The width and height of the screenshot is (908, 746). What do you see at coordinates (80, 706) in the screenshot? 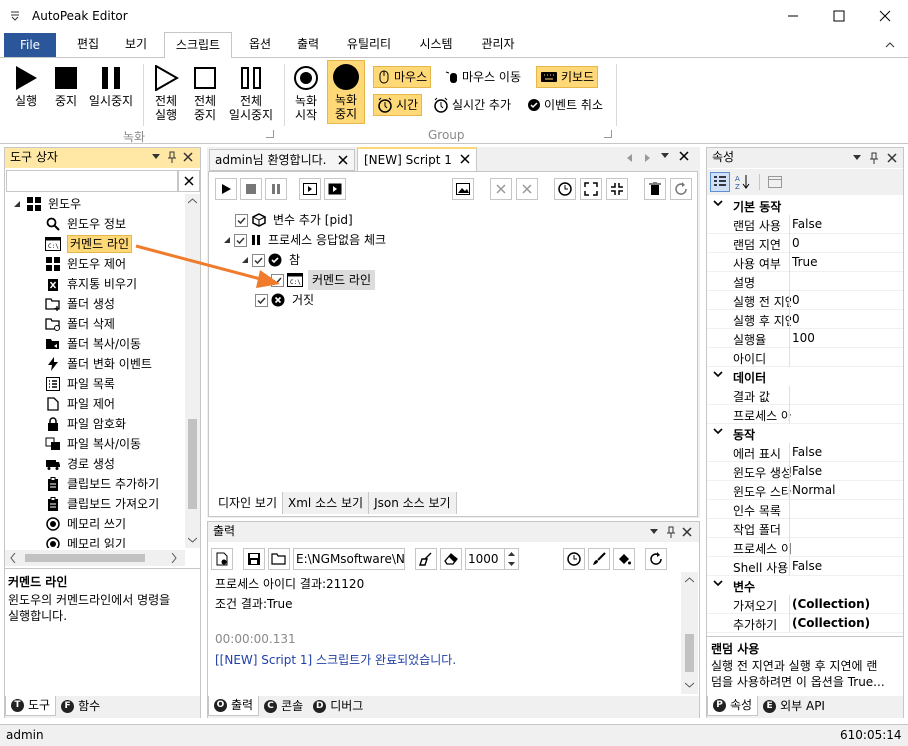
I see `tab-functions: F 함수` at bounding box center [80, 706].